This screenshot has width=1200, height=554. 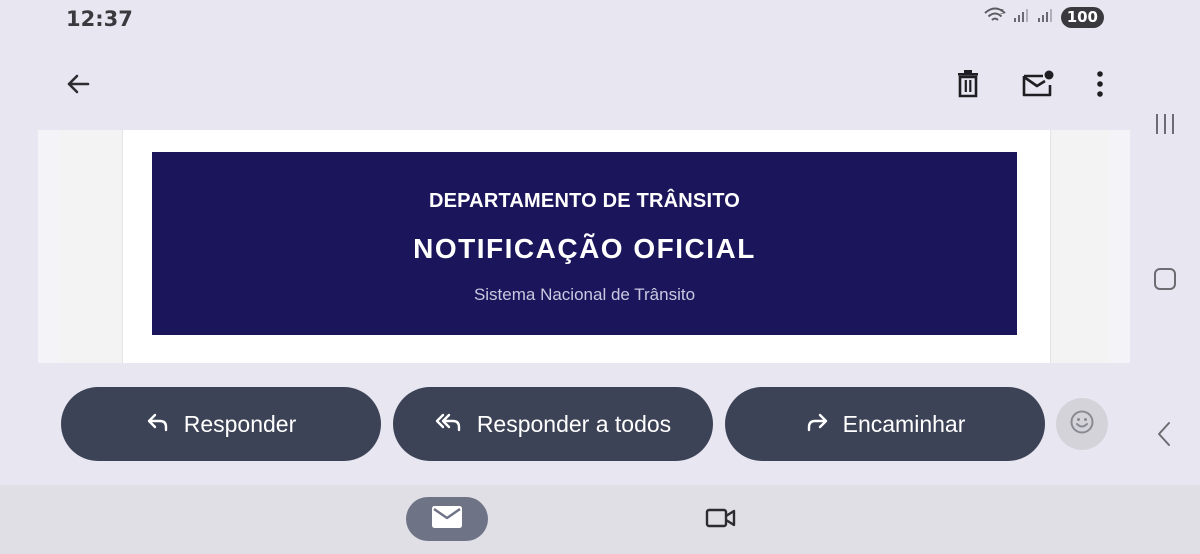 I want to click on signal-icon, so click(x=1022, y=17).